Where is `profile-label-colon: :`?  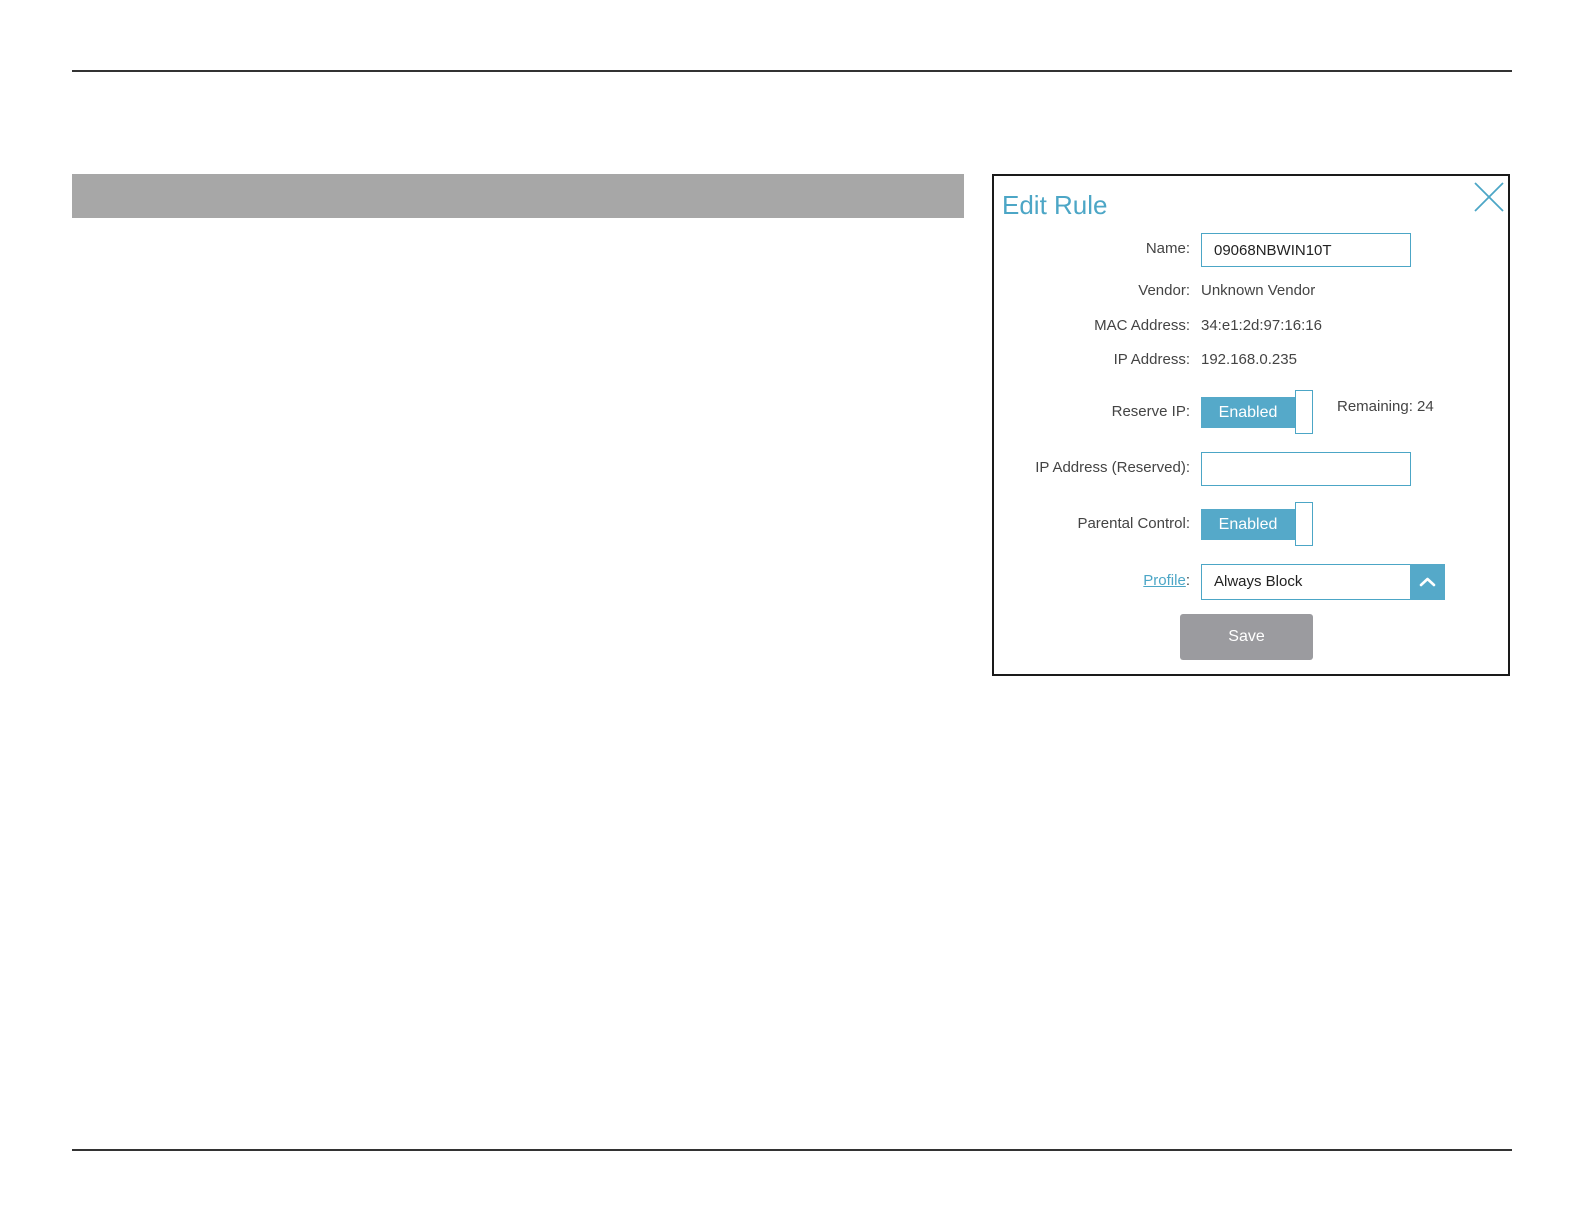
profile-label-colon: : is located at coordinates (1187, 580).